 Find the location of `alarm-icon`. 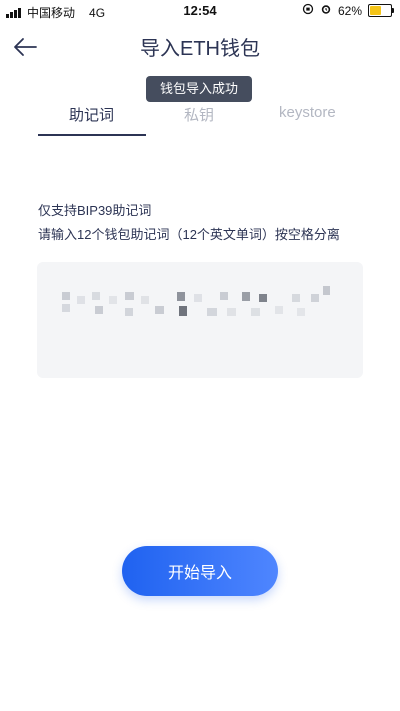

alarm-icon is located at coordinates (326, 10).